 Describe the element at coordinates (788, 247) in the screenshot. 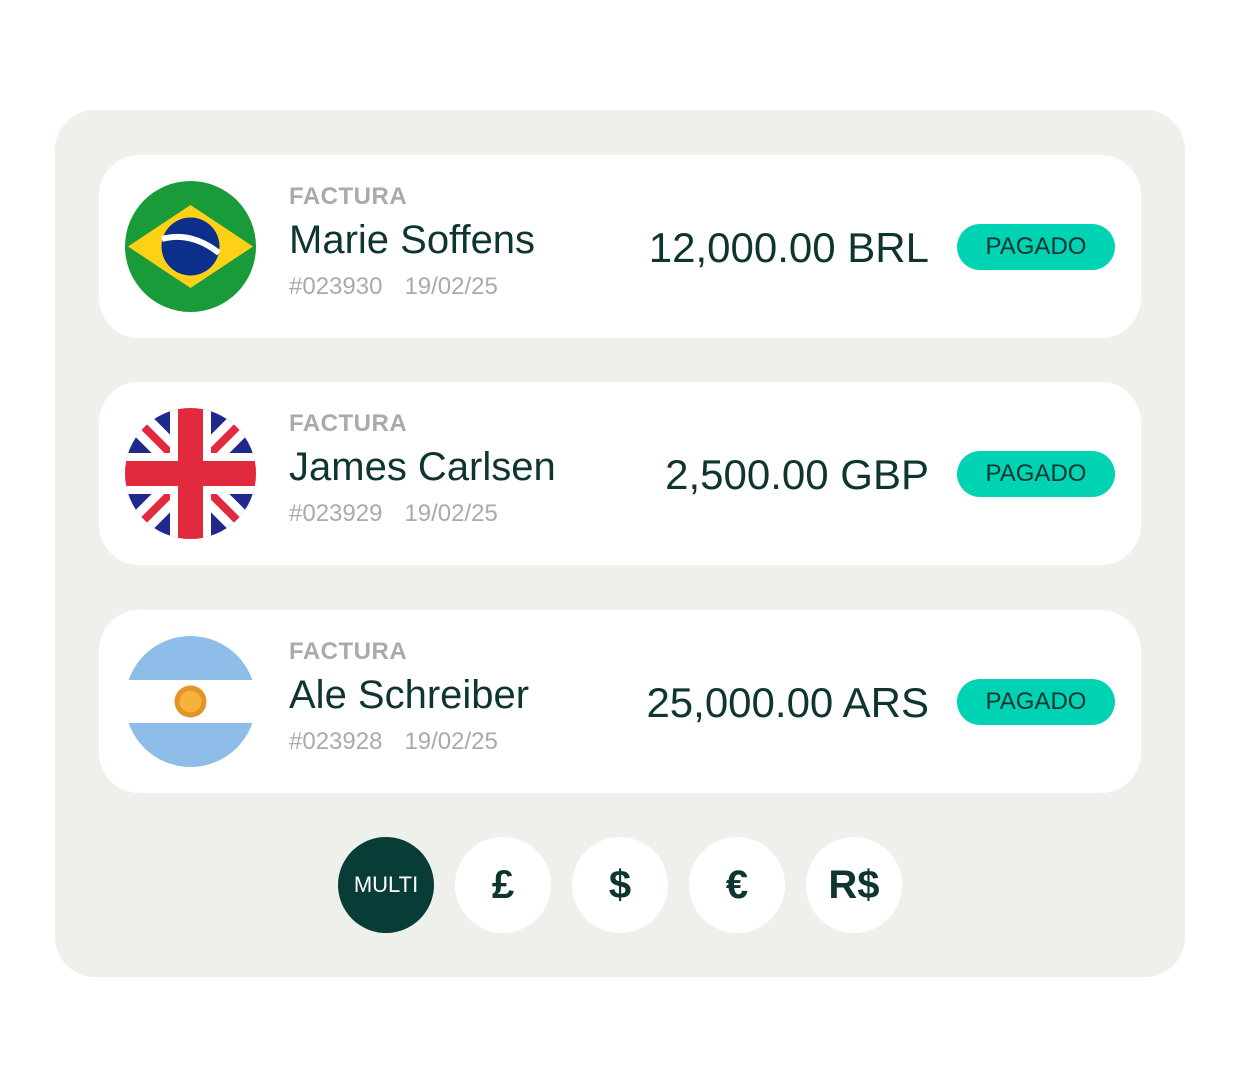

I see `invoice-amount: 12,000.00 BRL` at that location.